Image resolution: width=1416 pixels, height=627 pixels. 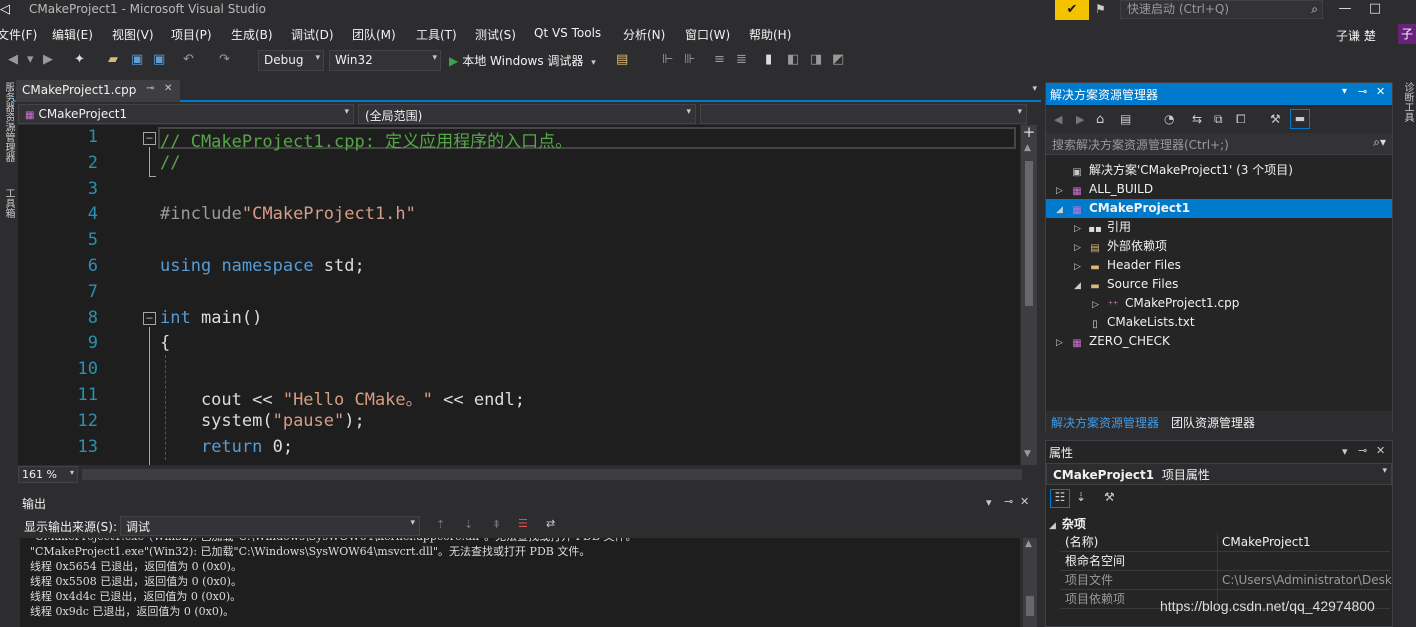 What do you see at coordinates (1356, 35) in the screenshot?
I see `user-name: 子谦 楚` at bounding box center [1356, 35].